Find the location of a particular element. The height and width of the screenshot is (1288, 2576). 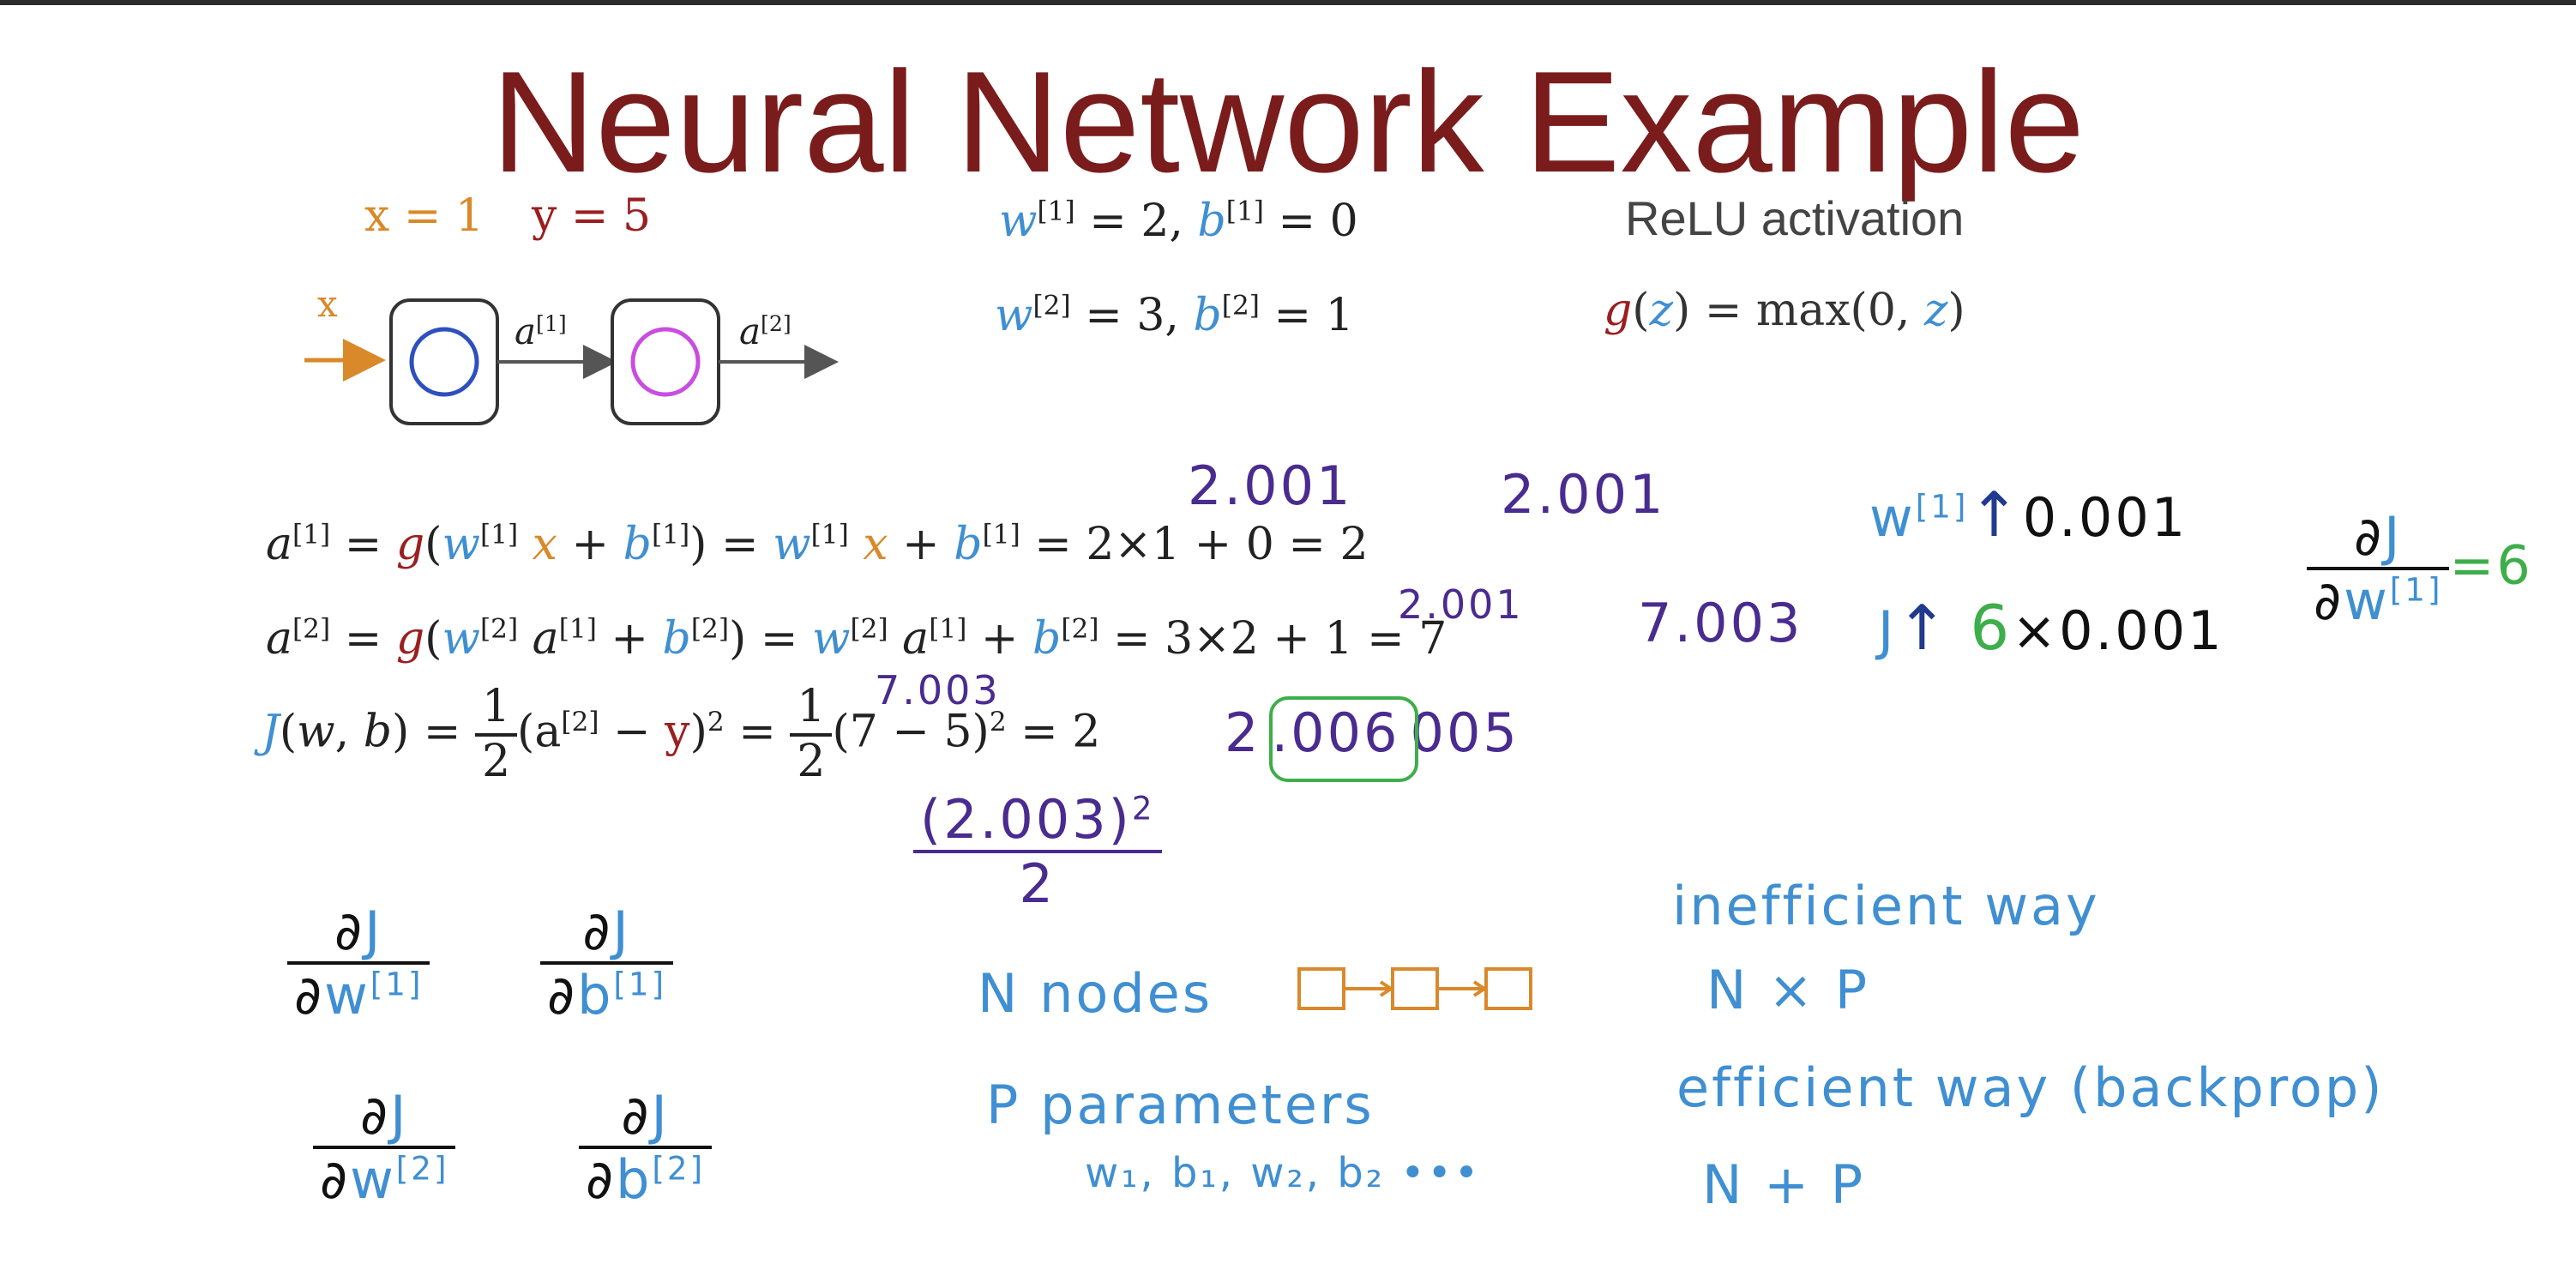

anno-a2-sub: 2.001 is located at coordinates (1461, 604).